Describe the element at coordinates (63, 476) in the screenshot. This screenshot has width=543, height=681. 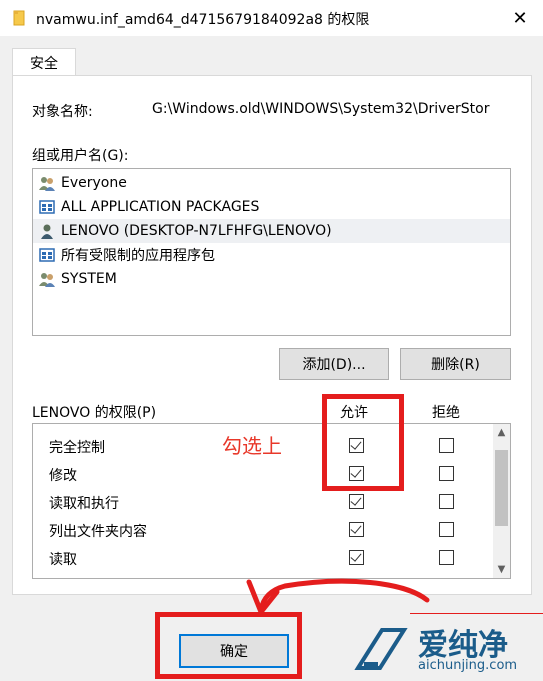
I see `perm-name: 修改` at that location.